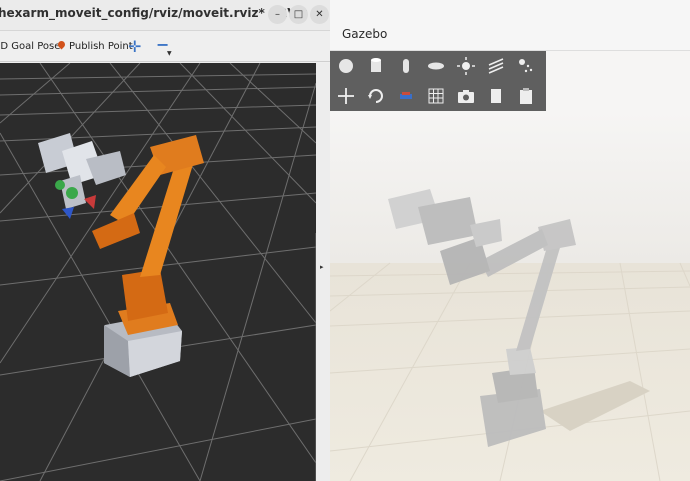 The image size is (690, 481). I want to click on directional-light-icon, so click(496, 66).